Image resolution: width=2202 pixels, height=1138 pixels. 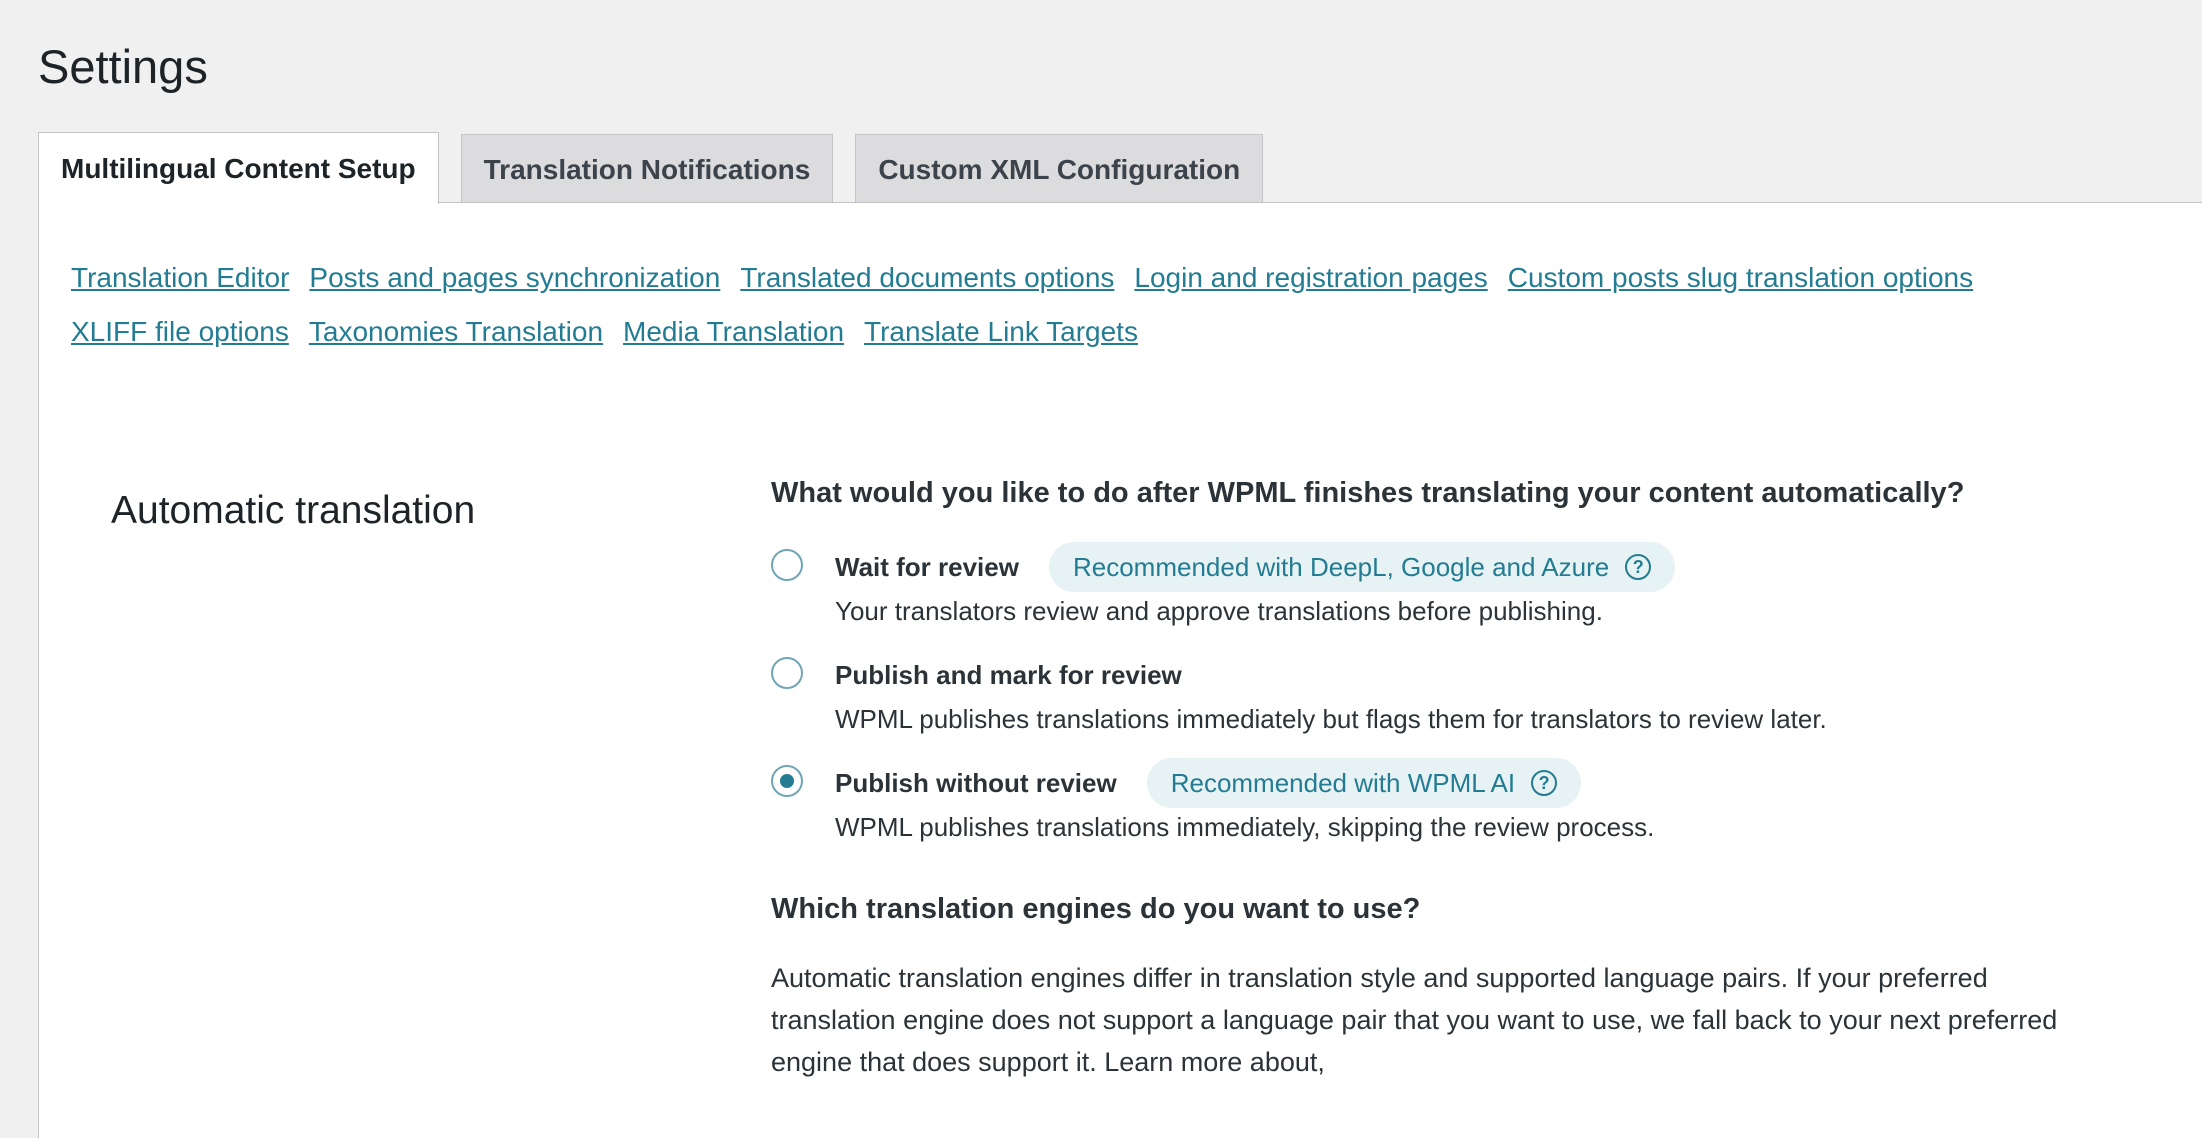 I want to click on badge-text: Recommended with DeepL, Google and Azure, so click(x=1341, y=566).